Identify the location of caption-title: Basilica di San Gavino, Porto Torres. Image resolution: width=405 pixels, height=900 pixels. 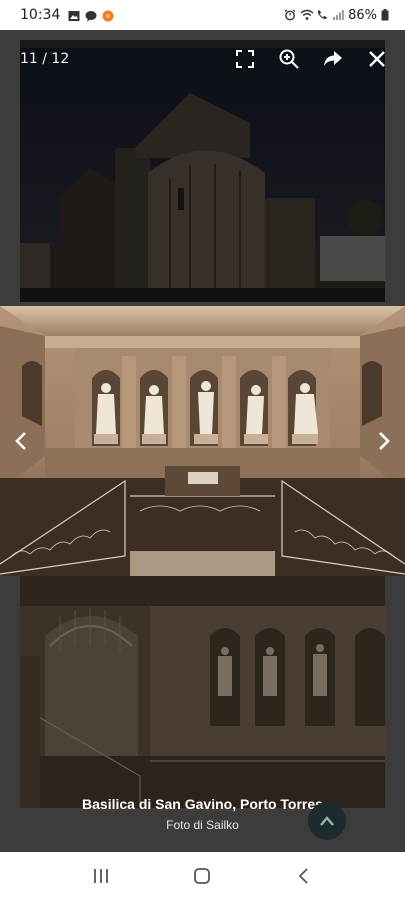
(202, 804).